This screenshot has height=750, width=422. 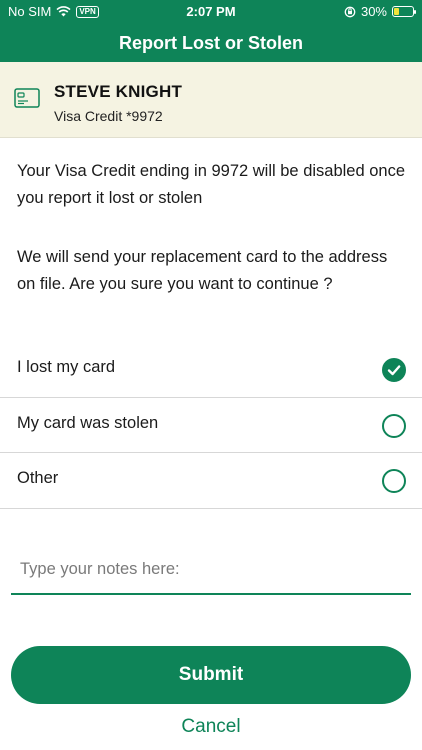 I want to click on option-divider, so click(x=211, y=508).